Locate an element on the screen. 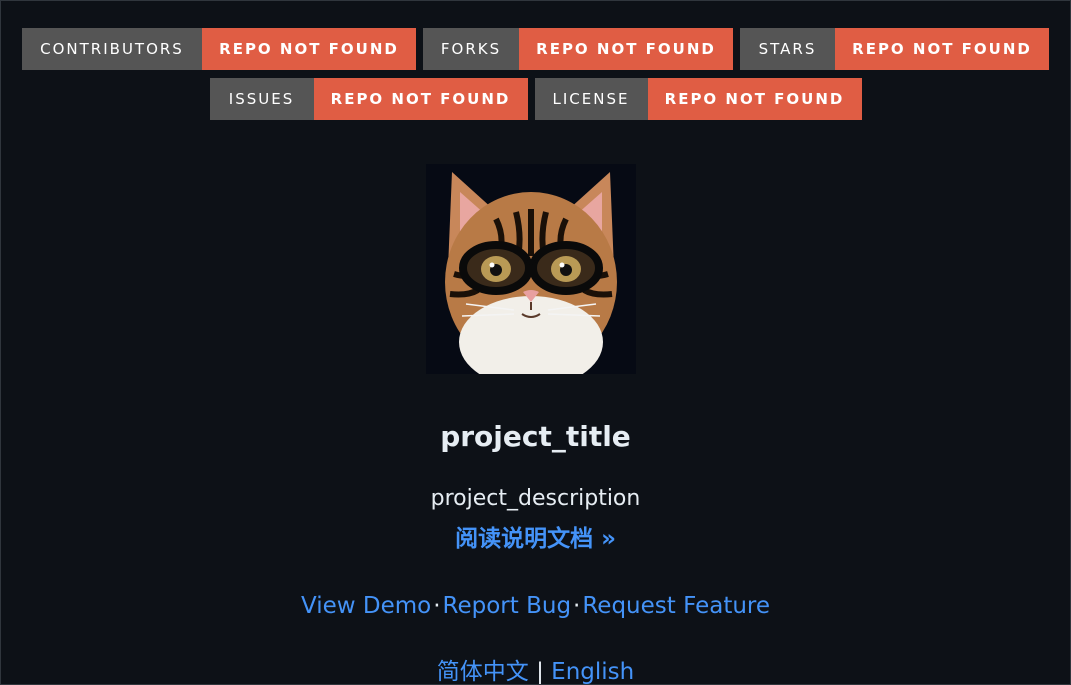 The width and height of the screenshot is (1071, 685). english-language-link: English is located at coordinates (592, 671).